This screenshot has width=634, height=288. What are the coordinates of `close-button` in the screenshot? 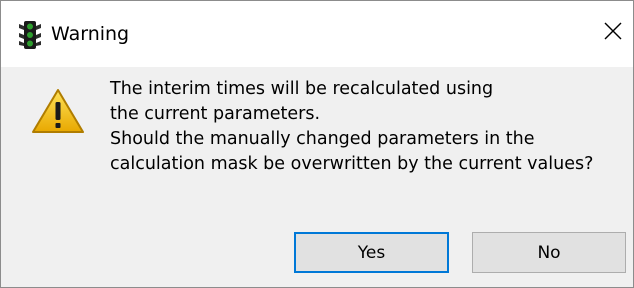 It's located at (613, 33).